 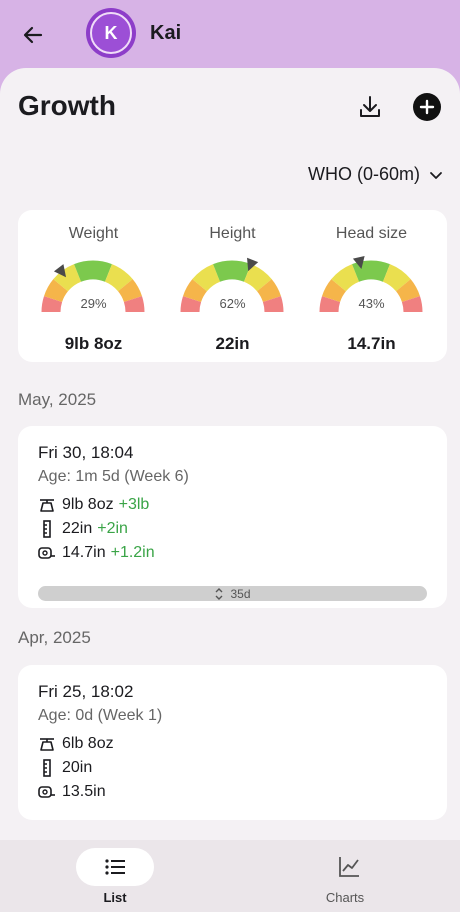 What do you see at coordinates (67, 105) in the screenshot?
I see `page-title: Growth` at bounding box center [67, 105].